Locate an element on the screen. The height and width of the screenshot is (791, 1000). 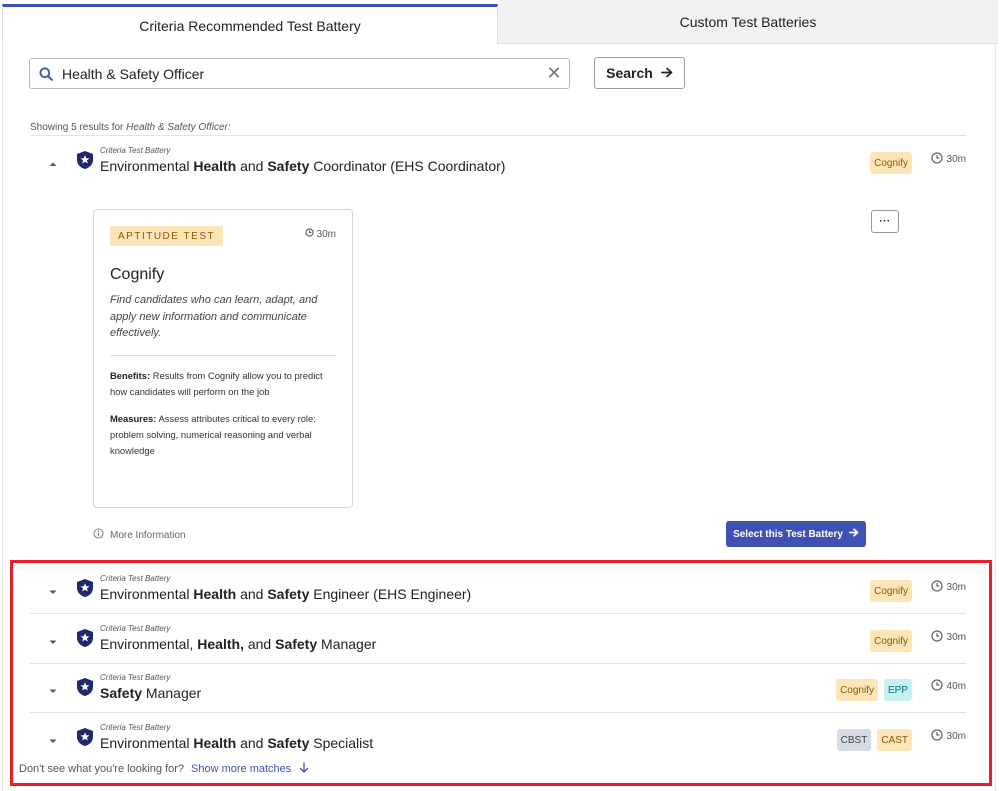
show-more-matches-link: Show more matches is located at coordinates (250, 769).